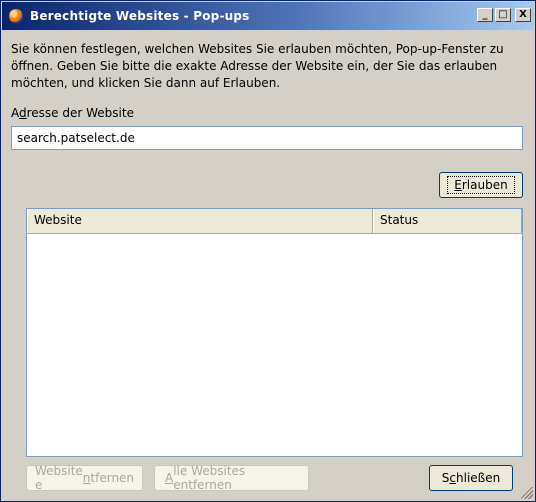 The image size is (536, 502). What do you see at coordinates (200, 221) in the screenshot?
I see `column-header-website: Website` at bounding box center [200, 221].